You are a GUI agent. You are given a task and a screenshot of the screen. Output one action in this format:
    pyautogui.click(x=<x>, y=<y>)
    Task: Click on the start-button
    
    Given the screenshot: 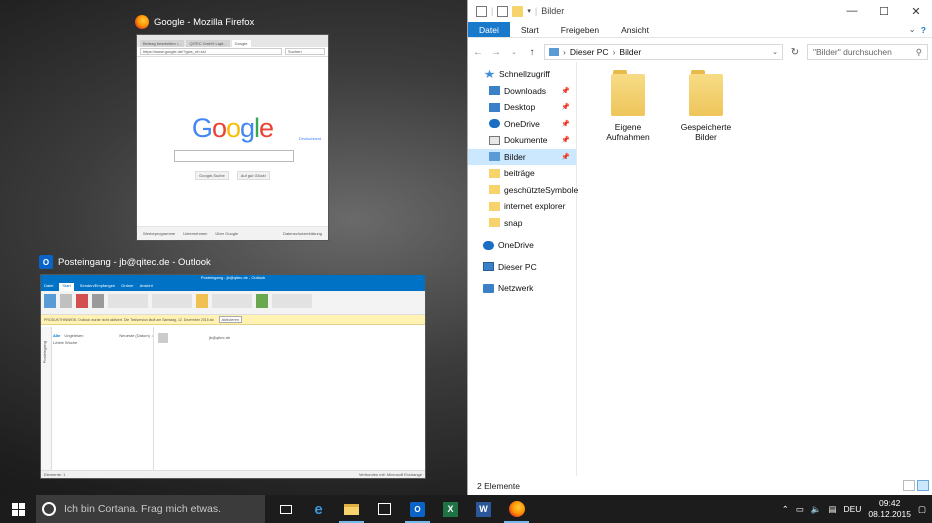 What is the action you would take?
    pyautogui.click(x=18, y=509)
    